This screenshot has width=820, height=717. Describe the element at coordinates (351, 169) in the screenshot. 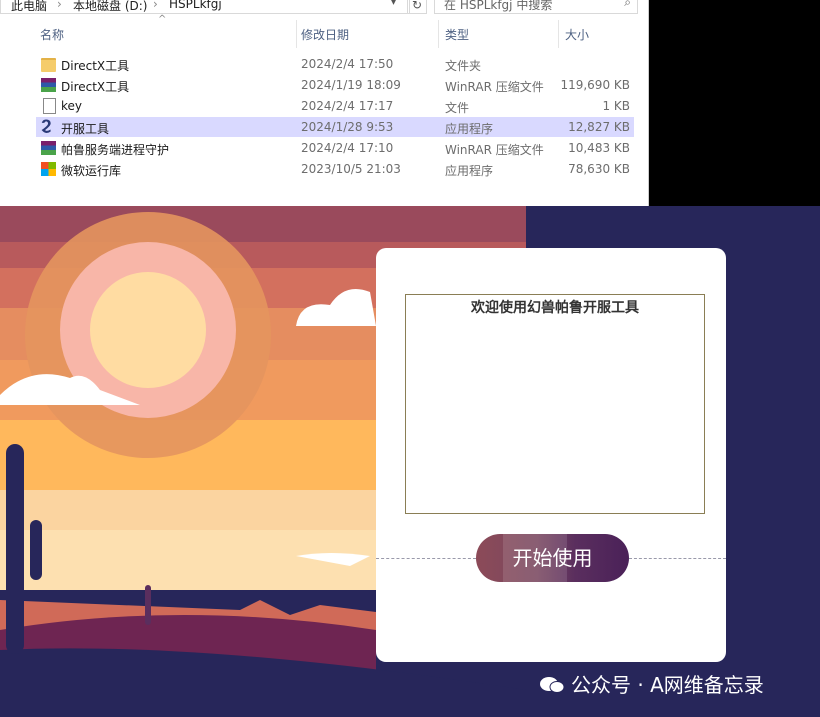

I see `file-date: 2023/10/5 21:03` at that location.